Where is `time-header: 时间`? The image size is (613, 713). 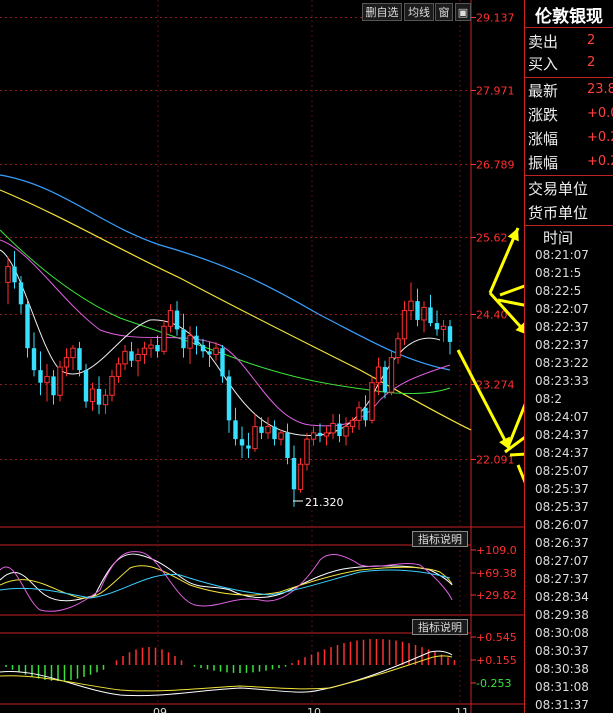
time-header: 时间 is located at coordinates (558, 238).